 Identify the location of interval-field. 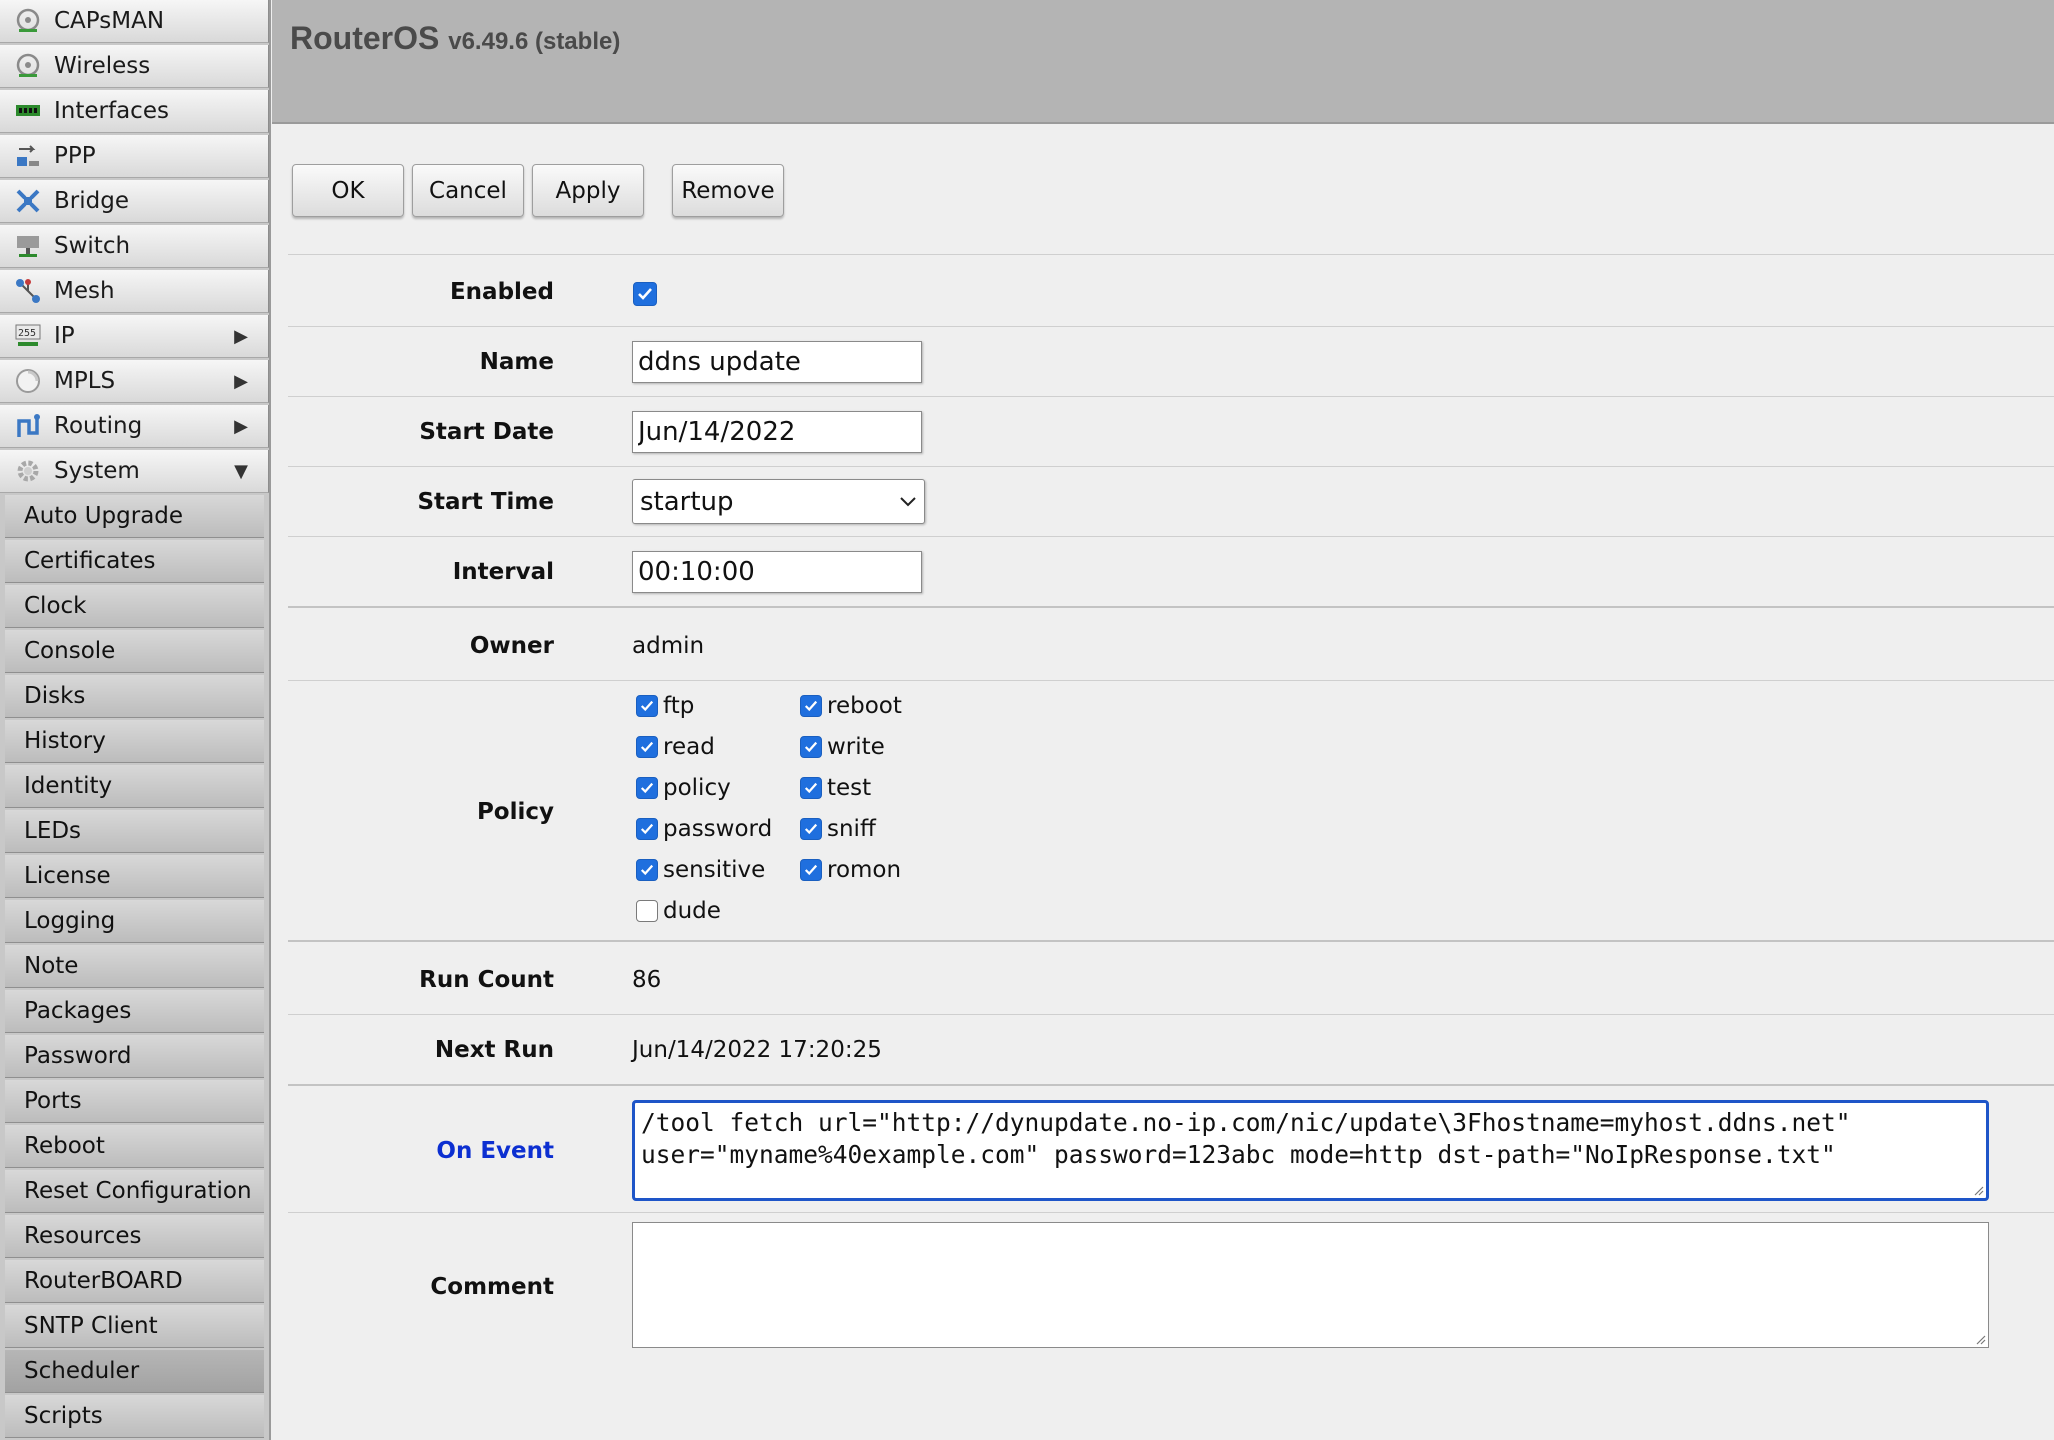
(777, 572).